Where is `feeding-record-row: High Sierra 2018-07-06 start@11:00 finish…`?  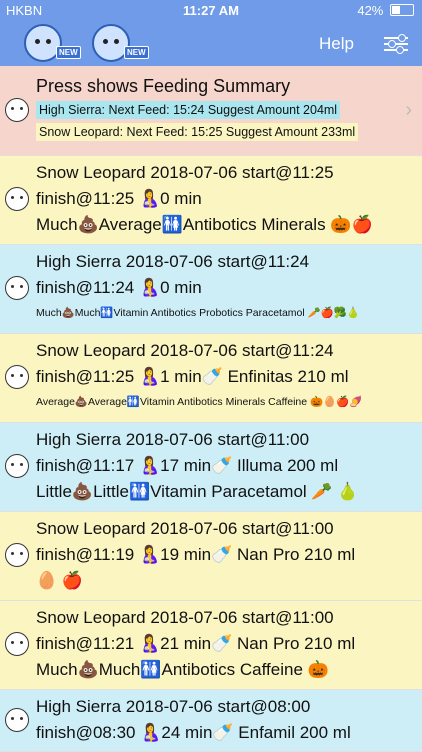
feeding-record-row: High Sierra 2018-07-06 start@11:00 finish… is located at coordinates (211, 467).